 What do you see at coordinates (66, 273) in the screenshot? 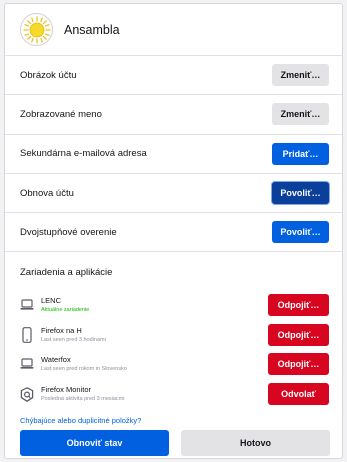
I see `devices-section-title: Zariadenia a aplikácie` at bounding box center [66, 273].